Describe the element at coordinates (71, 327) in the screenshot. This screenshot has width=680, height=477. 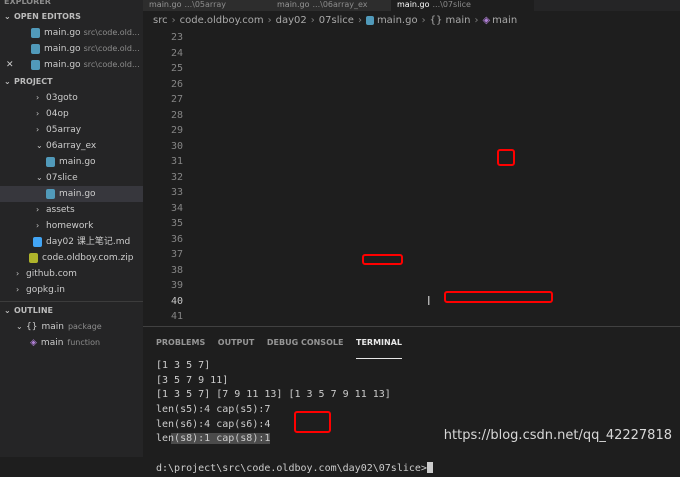
I see `outline-item-package: ⌄{} main package` at that location.